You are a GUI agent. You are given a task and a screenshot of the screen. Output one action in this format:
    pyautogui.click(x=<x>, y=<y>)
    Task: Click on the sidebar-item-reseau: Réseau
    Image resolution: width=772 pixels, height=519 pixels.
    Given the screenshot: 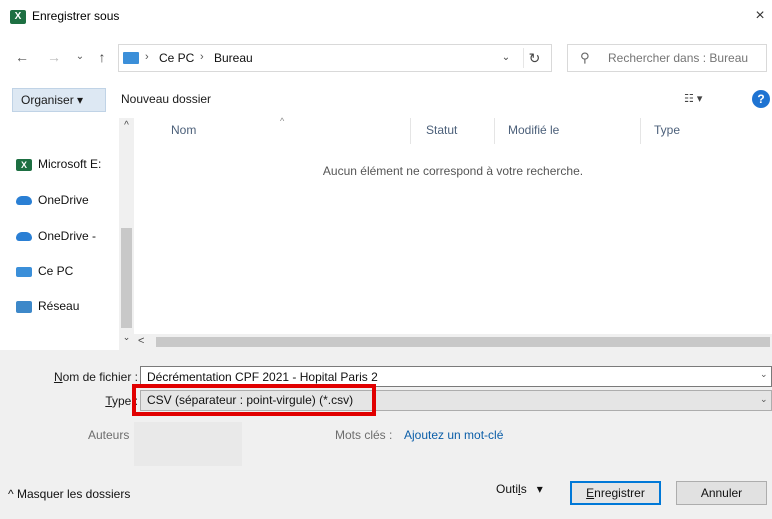 What is the action you would take?
    pyautogui.click(x=68, y=306)
    